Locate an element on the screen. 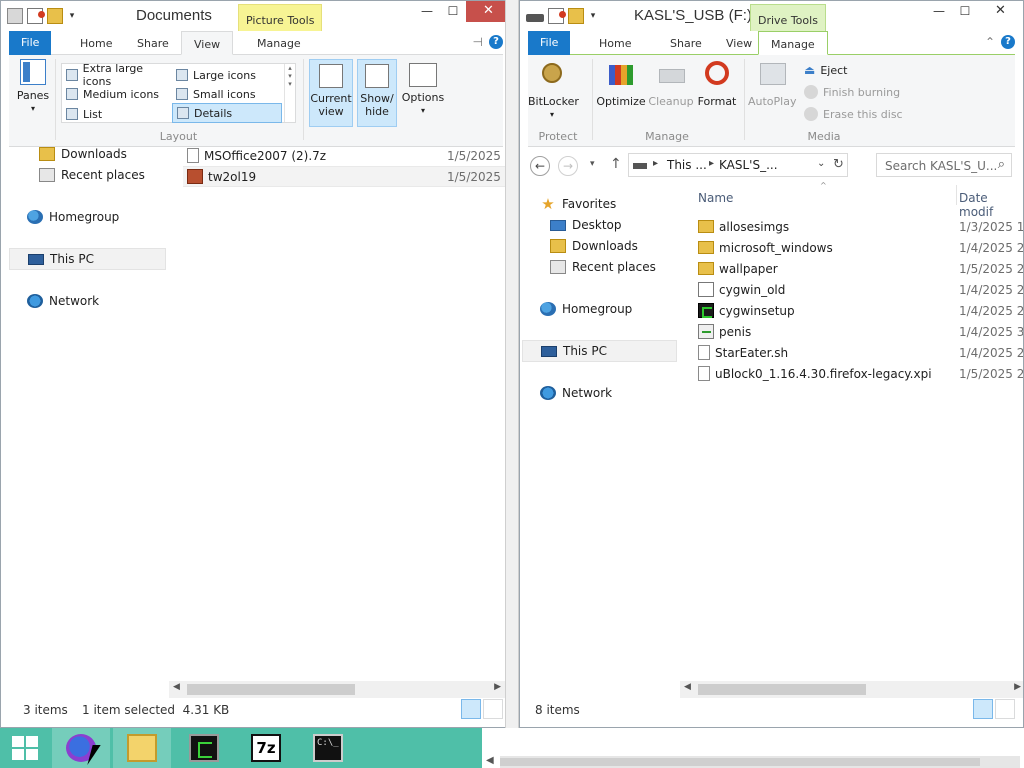 The width and height of the screenshot is (1024, 768). taskbar-command-prompt: C:\_ is located at coordinates (328, 748).